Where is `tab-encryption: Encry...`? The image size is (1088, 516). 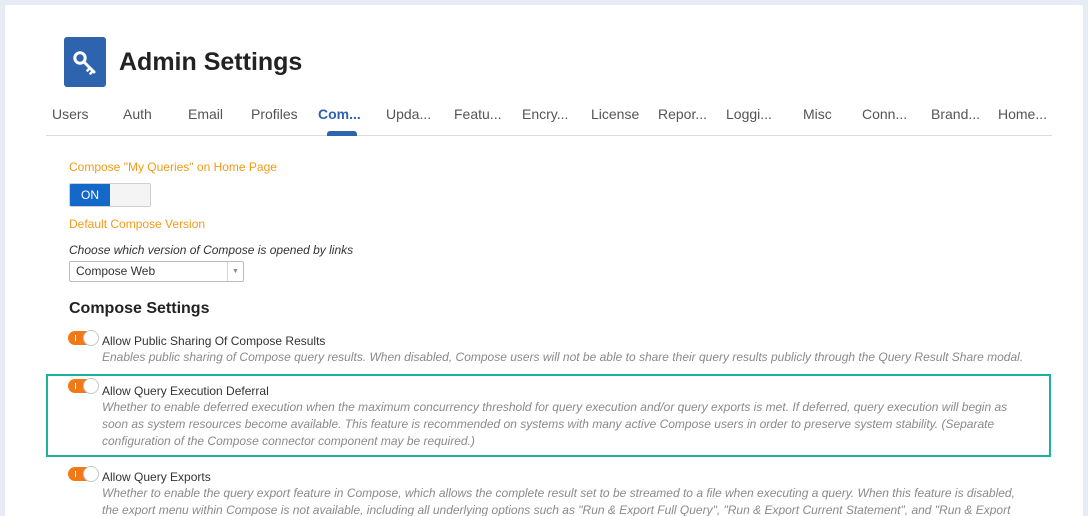
tab-encryption: Encry... is located at coordinates (545, 114).